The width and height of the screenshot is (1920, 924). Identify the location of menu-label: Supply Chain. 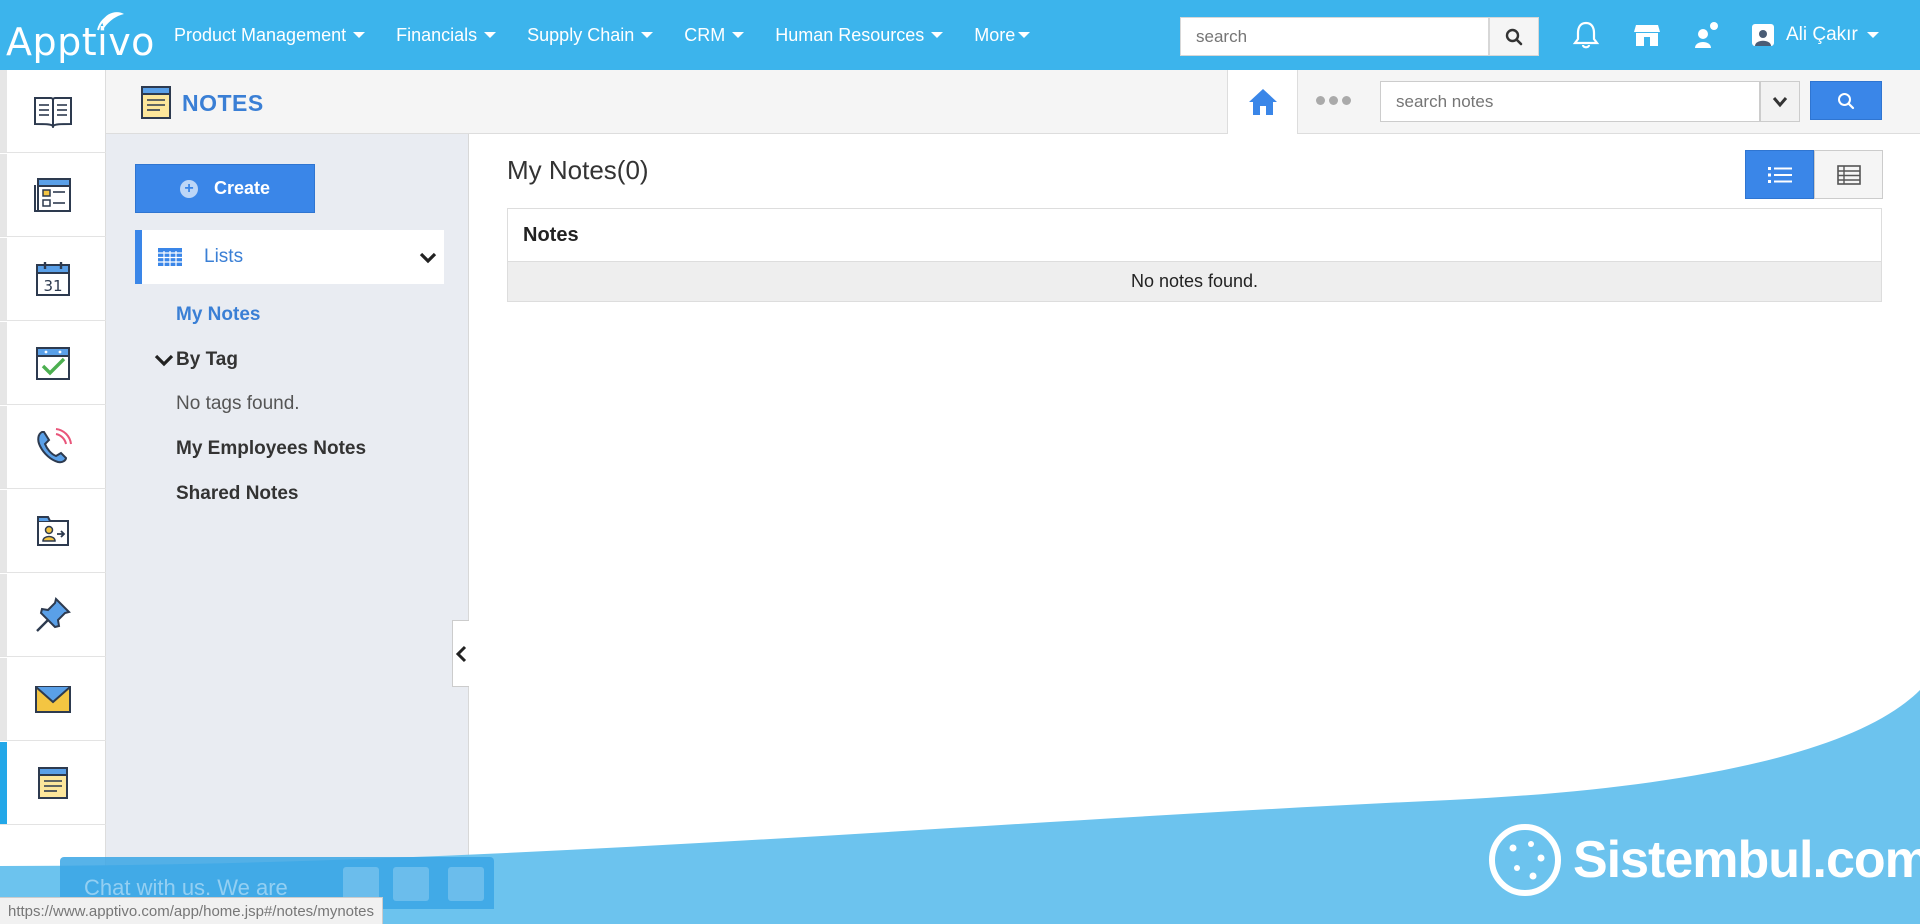
(581, 34).